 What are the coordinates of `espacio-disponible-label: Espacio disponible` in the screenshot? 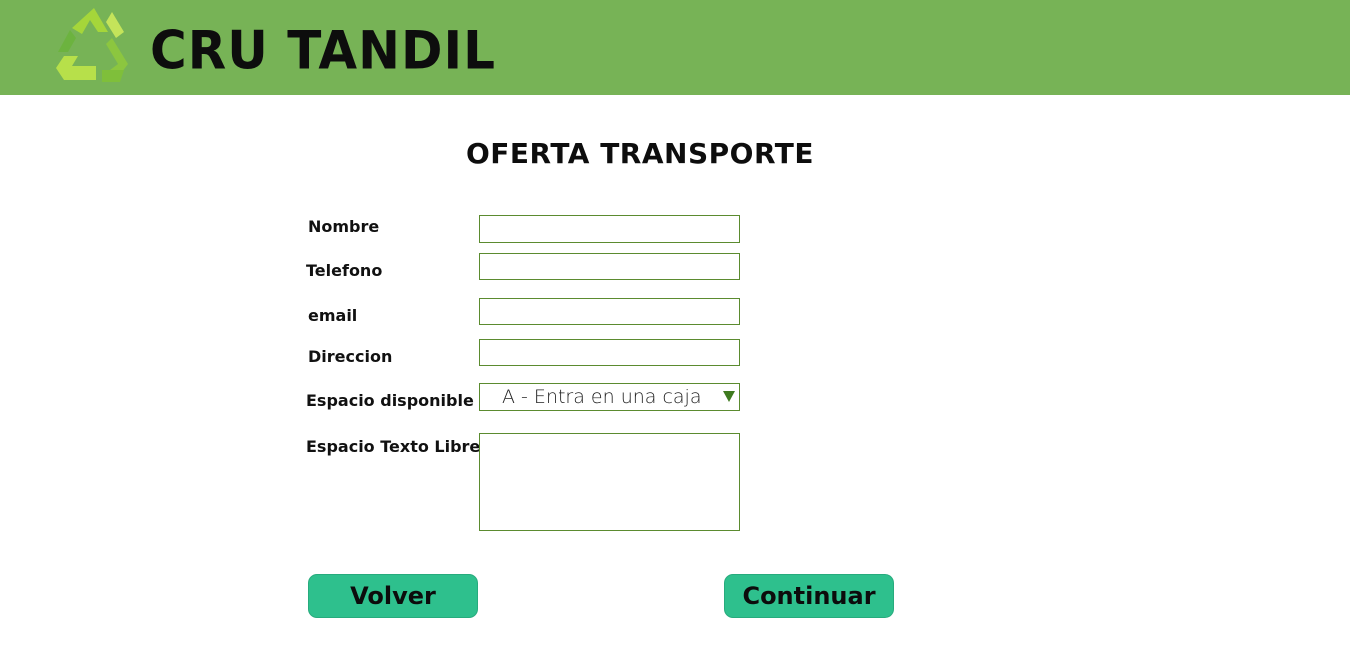 It's located at (390, 400).